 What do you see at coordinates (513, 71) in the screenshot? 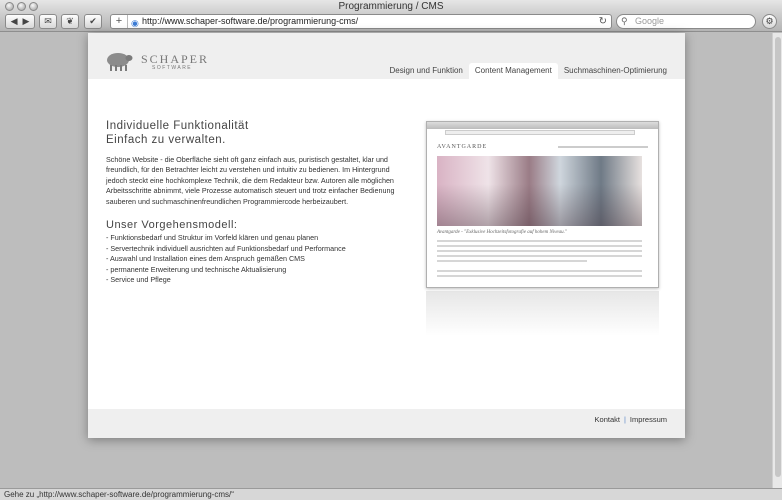
I see `tab-content-management: Content Management` at bounding box center [513, 71].